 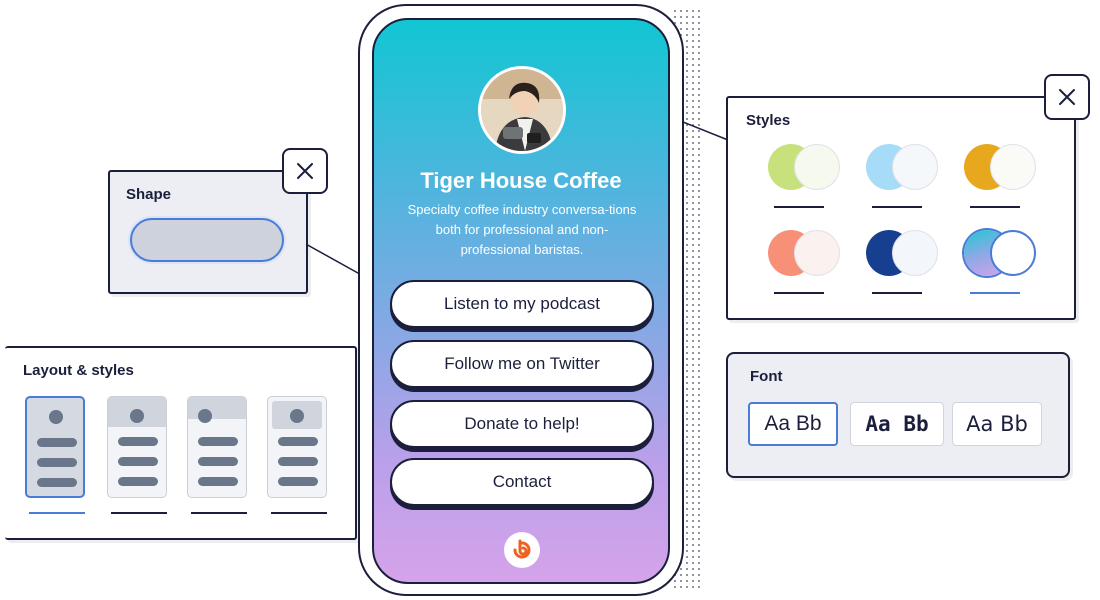 I want to click on styles-panel-close-button, so click(x=1067, y=97).